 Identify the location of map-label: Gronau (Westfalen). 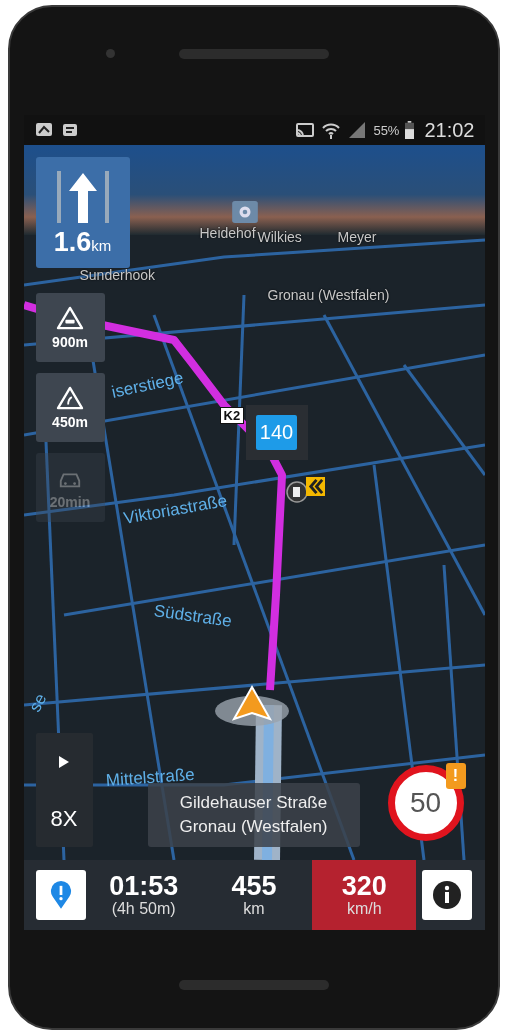
(328, 295).